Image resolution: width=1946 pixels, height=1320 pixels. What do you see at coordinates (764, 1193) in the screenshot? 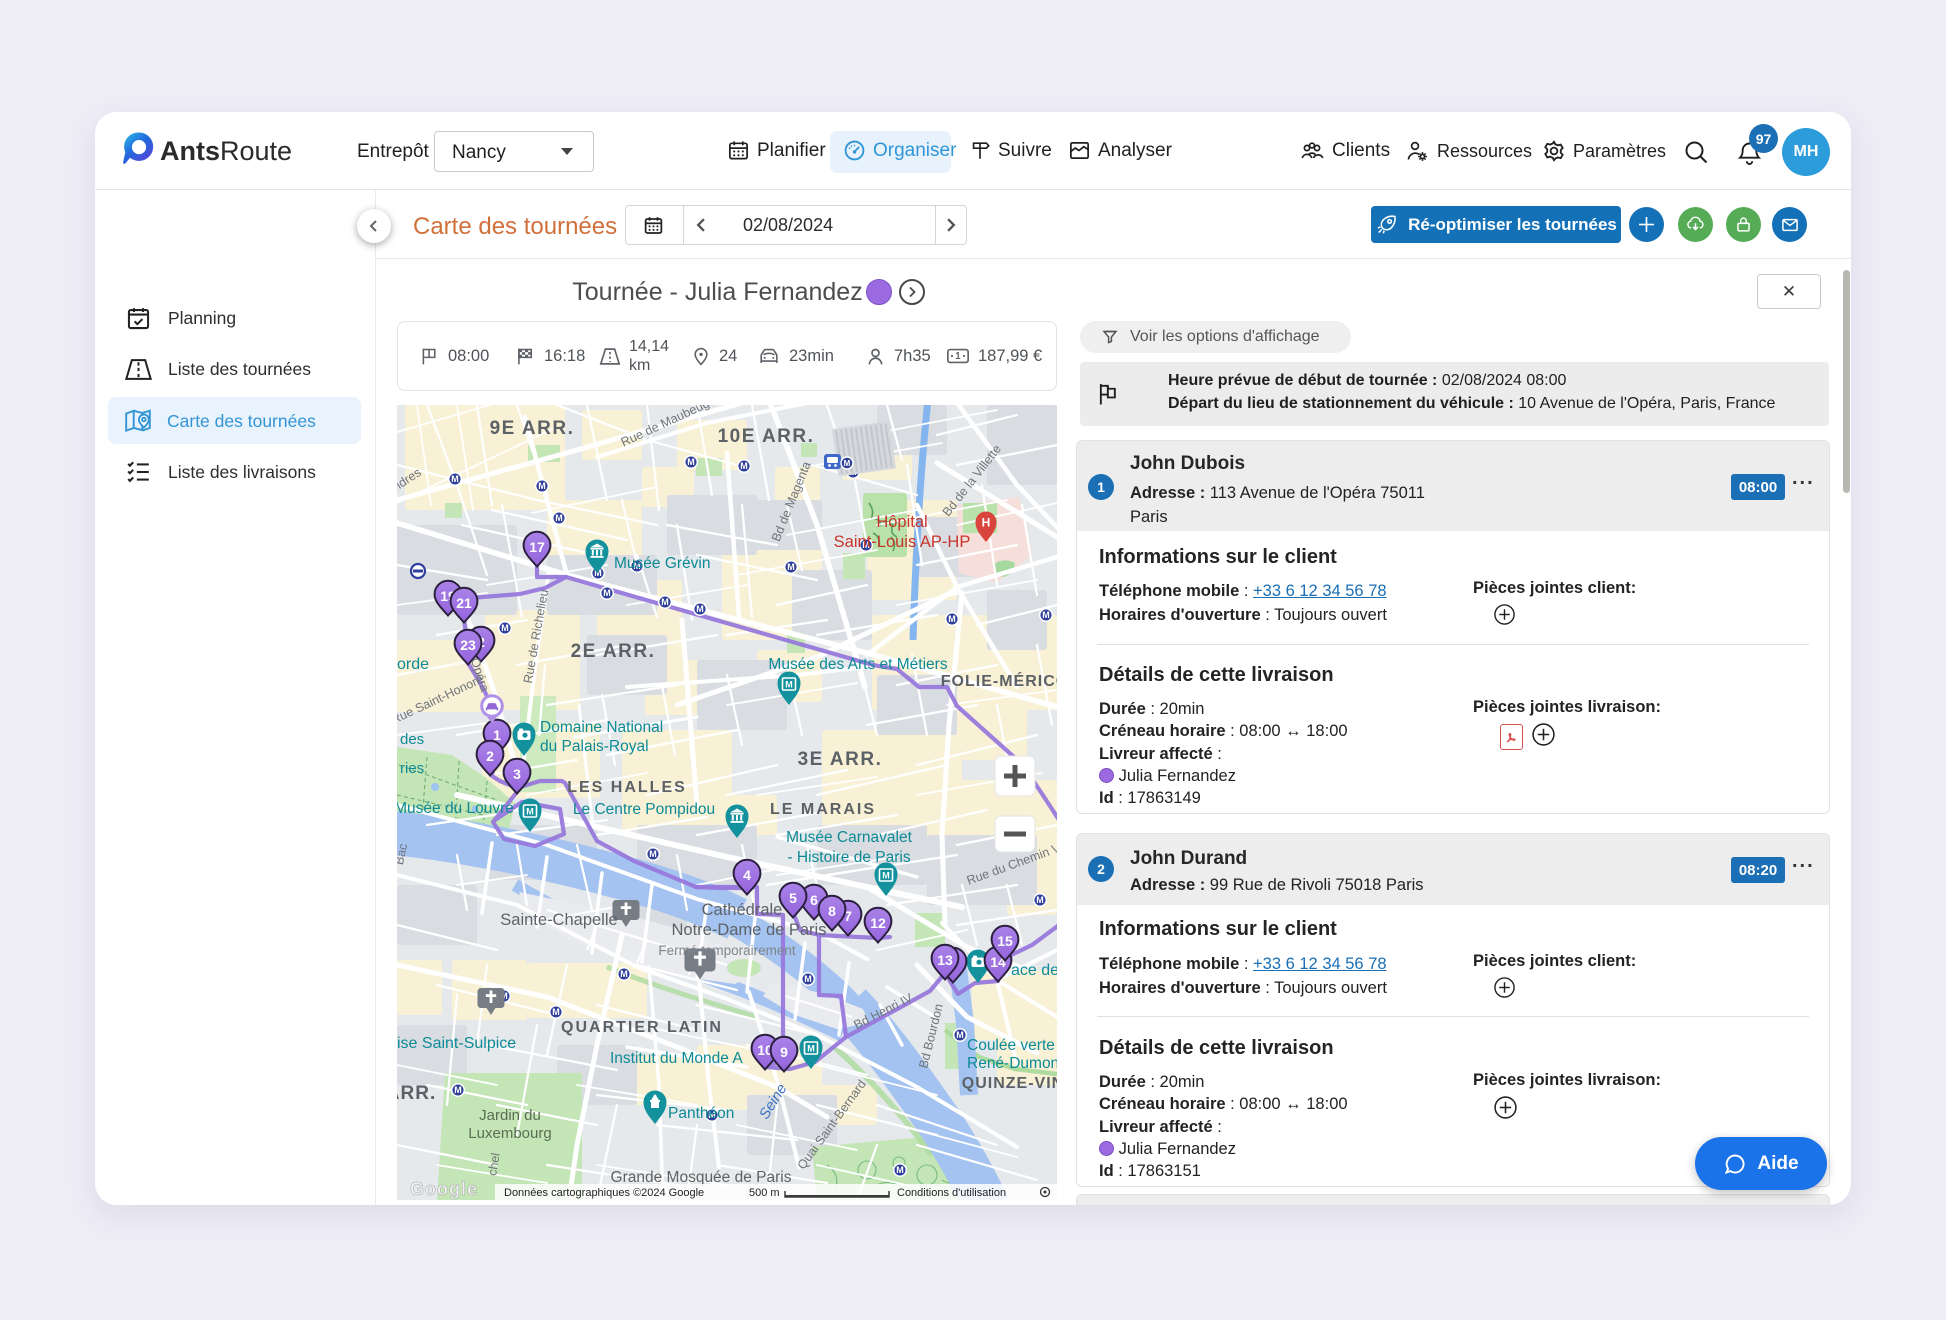
I see `svg-text: 500 m` at bounding box center [764, 1193].